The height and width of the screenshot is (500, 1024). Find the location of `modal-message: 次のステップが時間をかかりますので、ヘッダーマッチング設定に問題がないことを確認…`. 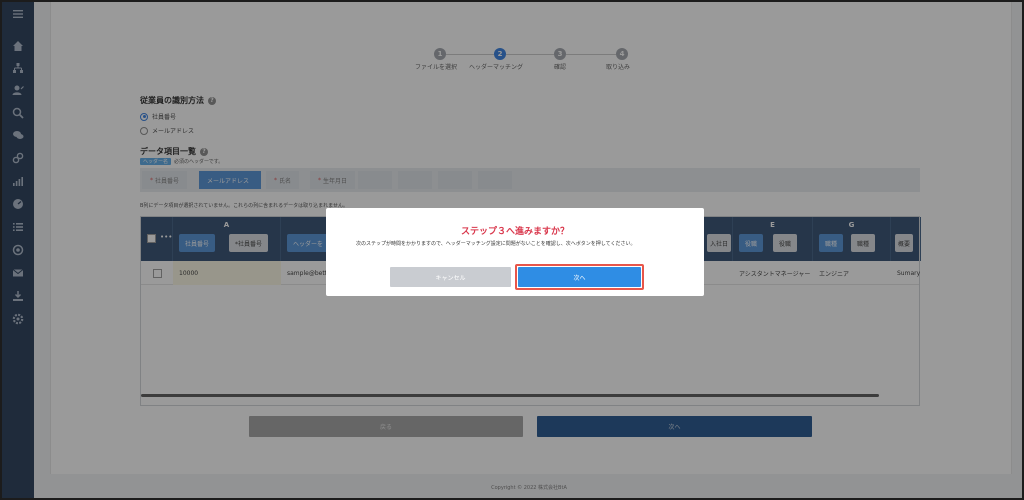

modal-message: 次のステップが時間をかかりますので、ヘッダーマッチング設定に問題がないことを確認… is located at coordinates (496, 244).